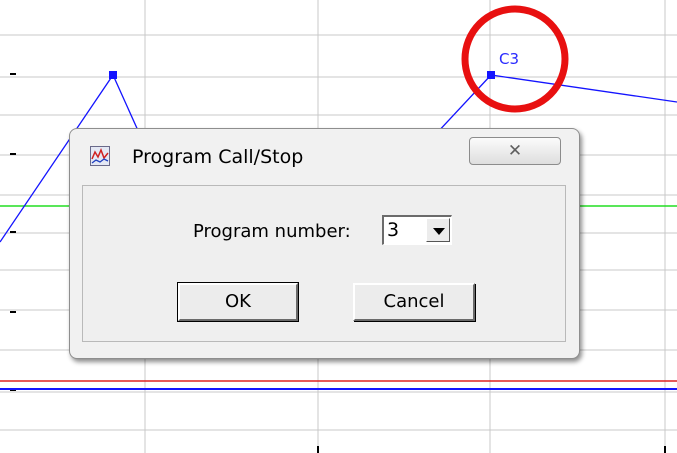  What do you see at coordinates (417, 230) in the screenshot?
I see `program-number-select: 3` at bounding box center [417, 230].